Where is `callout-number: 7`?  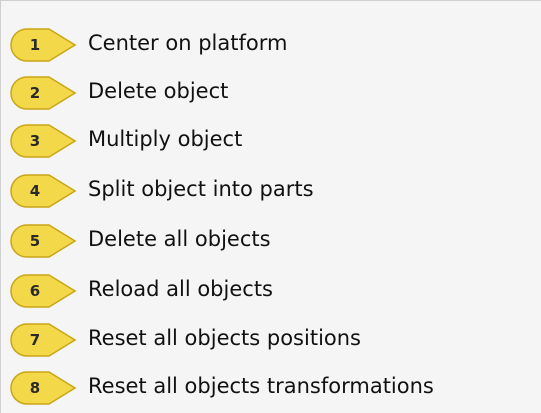
callout-number: 7 is located at coordinates (35, 340).